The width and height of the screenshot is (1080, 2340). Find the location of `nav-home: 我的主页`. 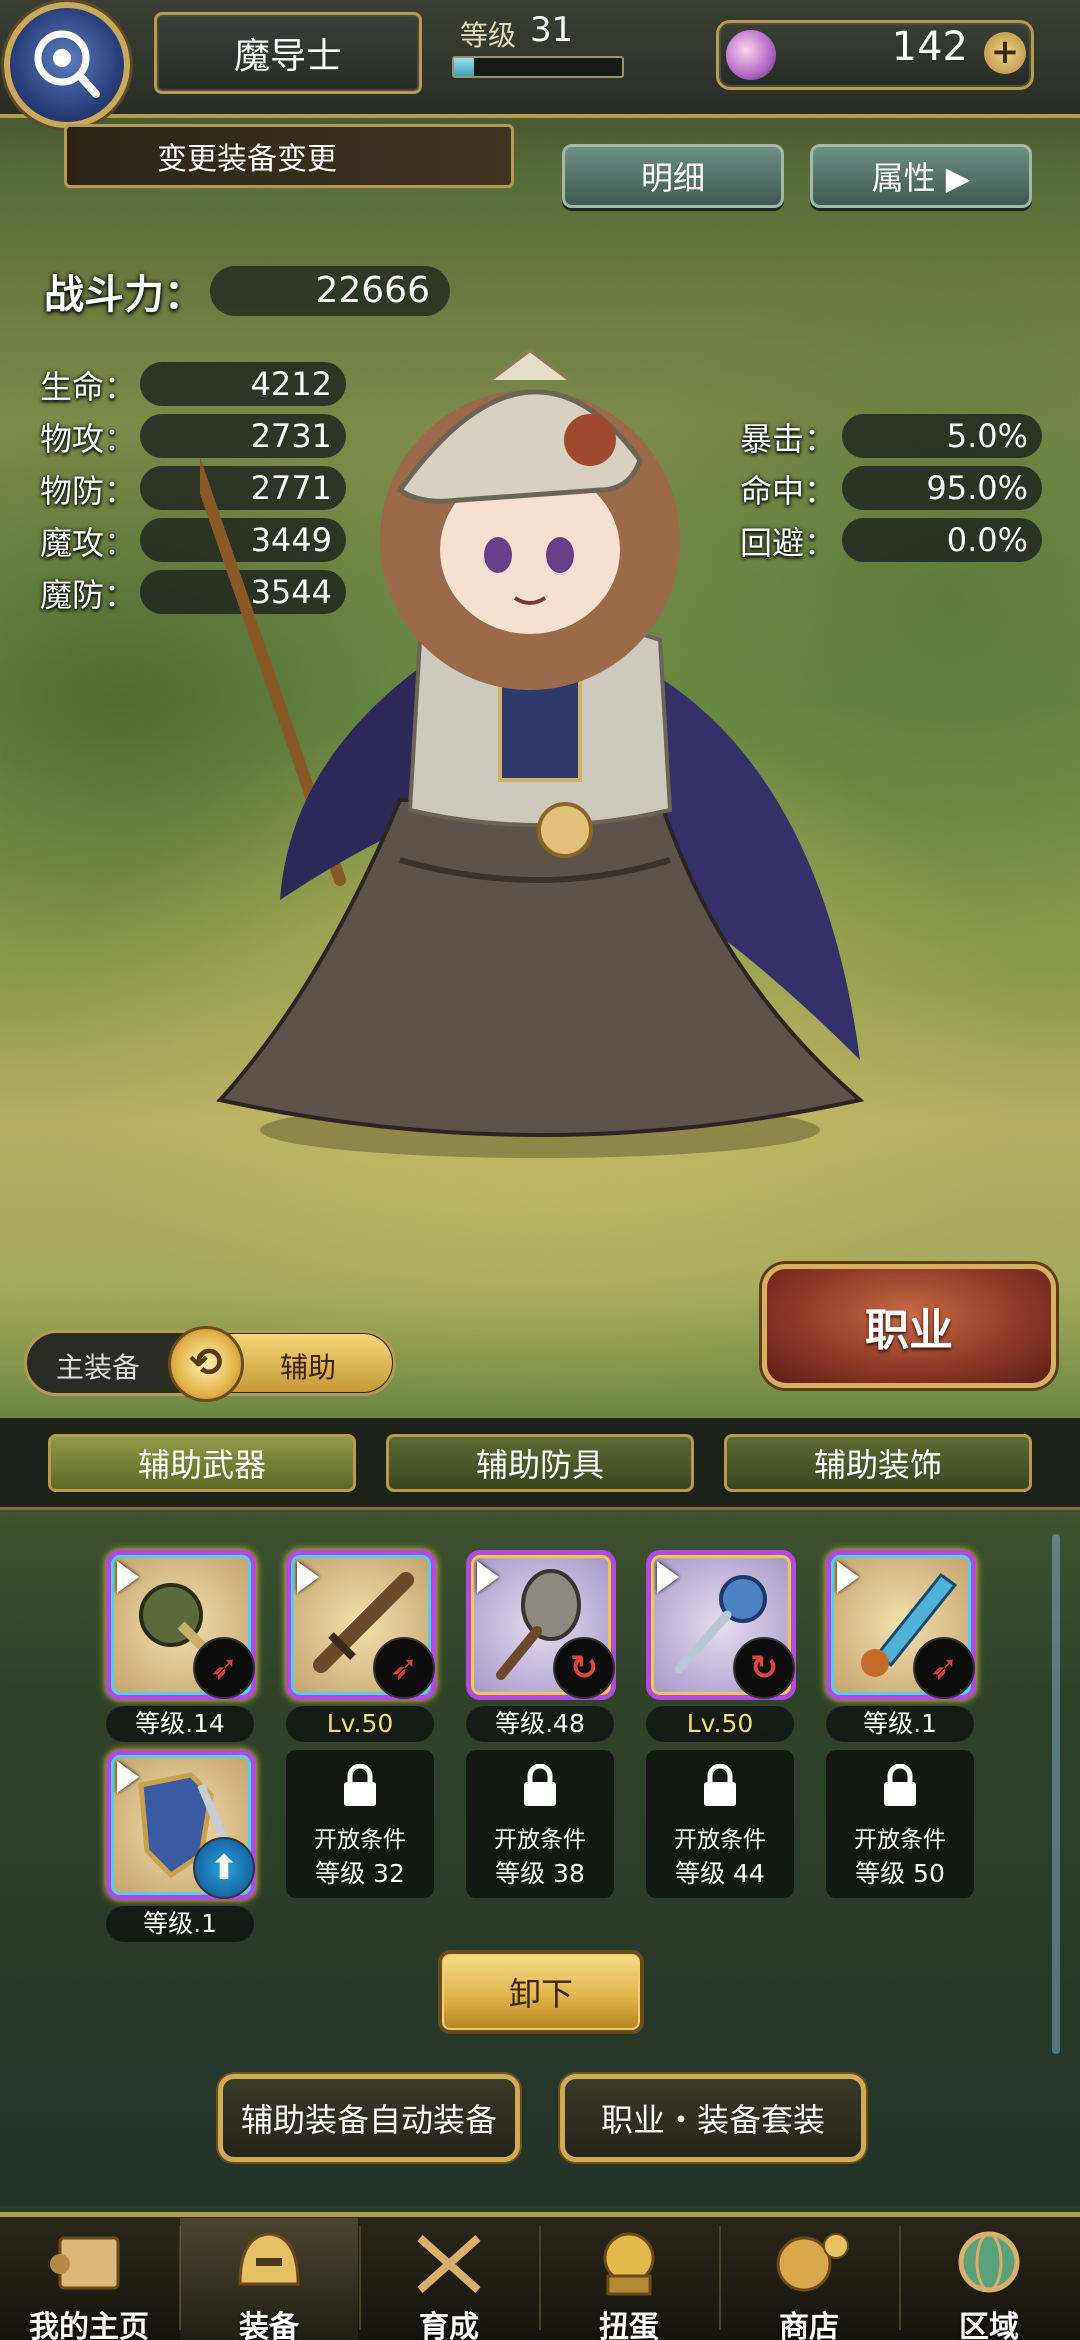

nav-home: 我的主页 is located at coordinates (89, 2279).